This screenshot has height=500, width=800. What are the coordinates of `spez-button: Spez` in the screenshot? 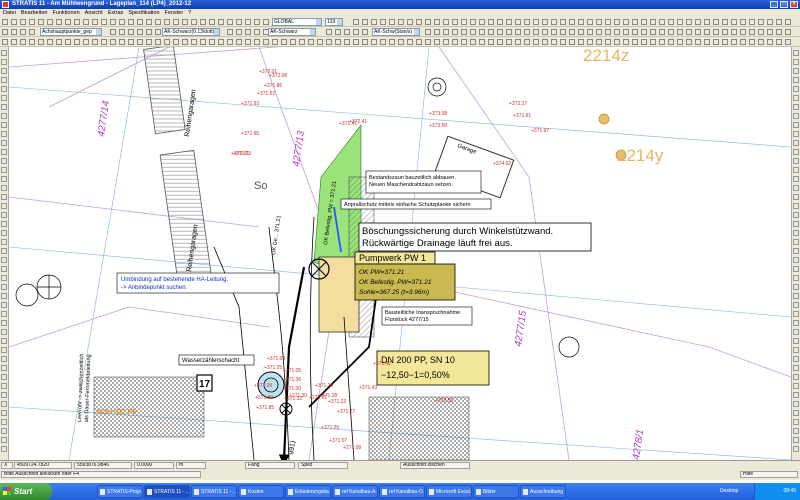 It's located at (323, 465).